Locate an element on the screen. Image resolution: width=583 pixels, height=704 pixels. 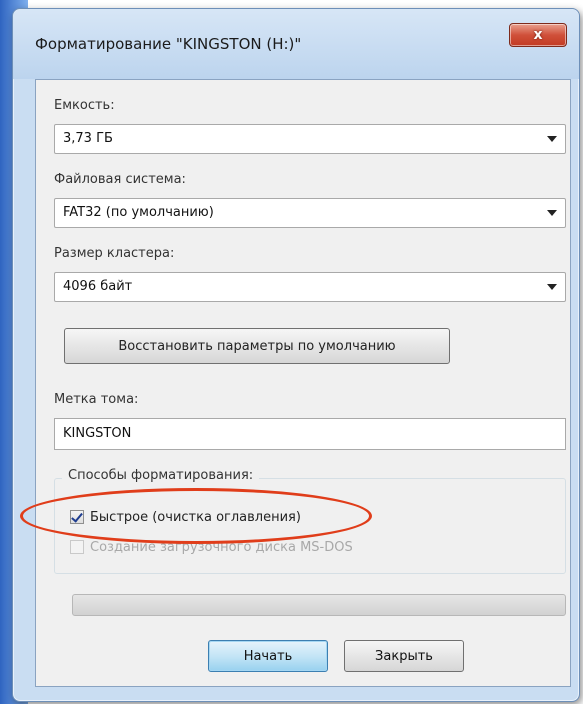
title-bar: Форматирование "KINGSTON (H:)" x is located at coordinates (296, 44).